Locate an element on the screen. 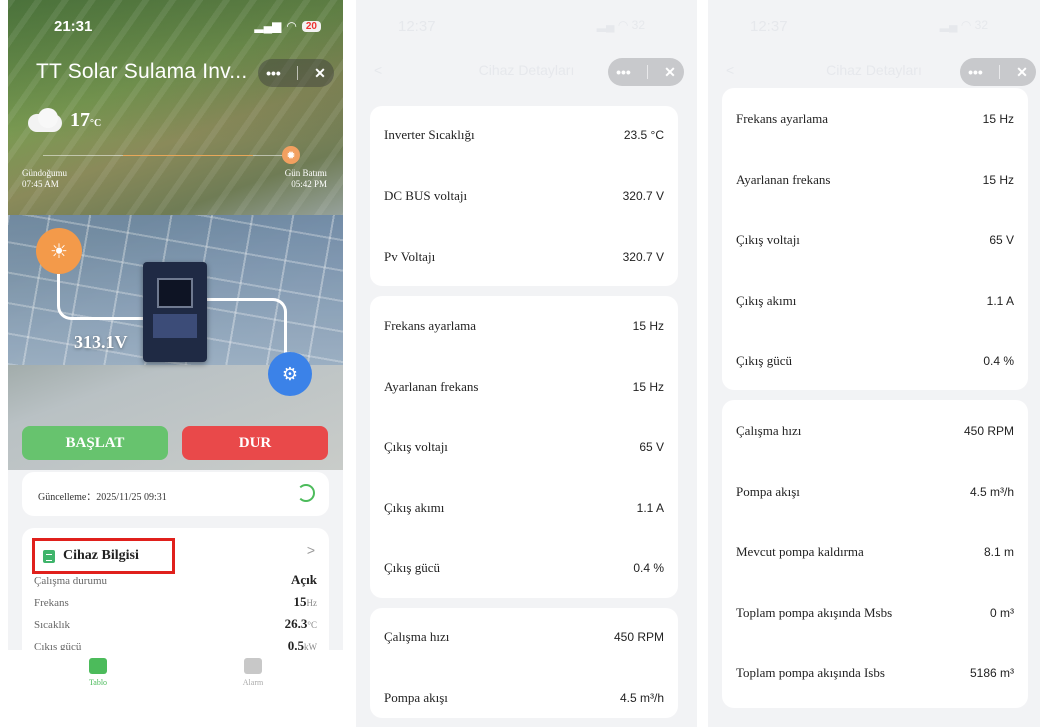  status-time: 21:31 is located at coordinates (73, 26).